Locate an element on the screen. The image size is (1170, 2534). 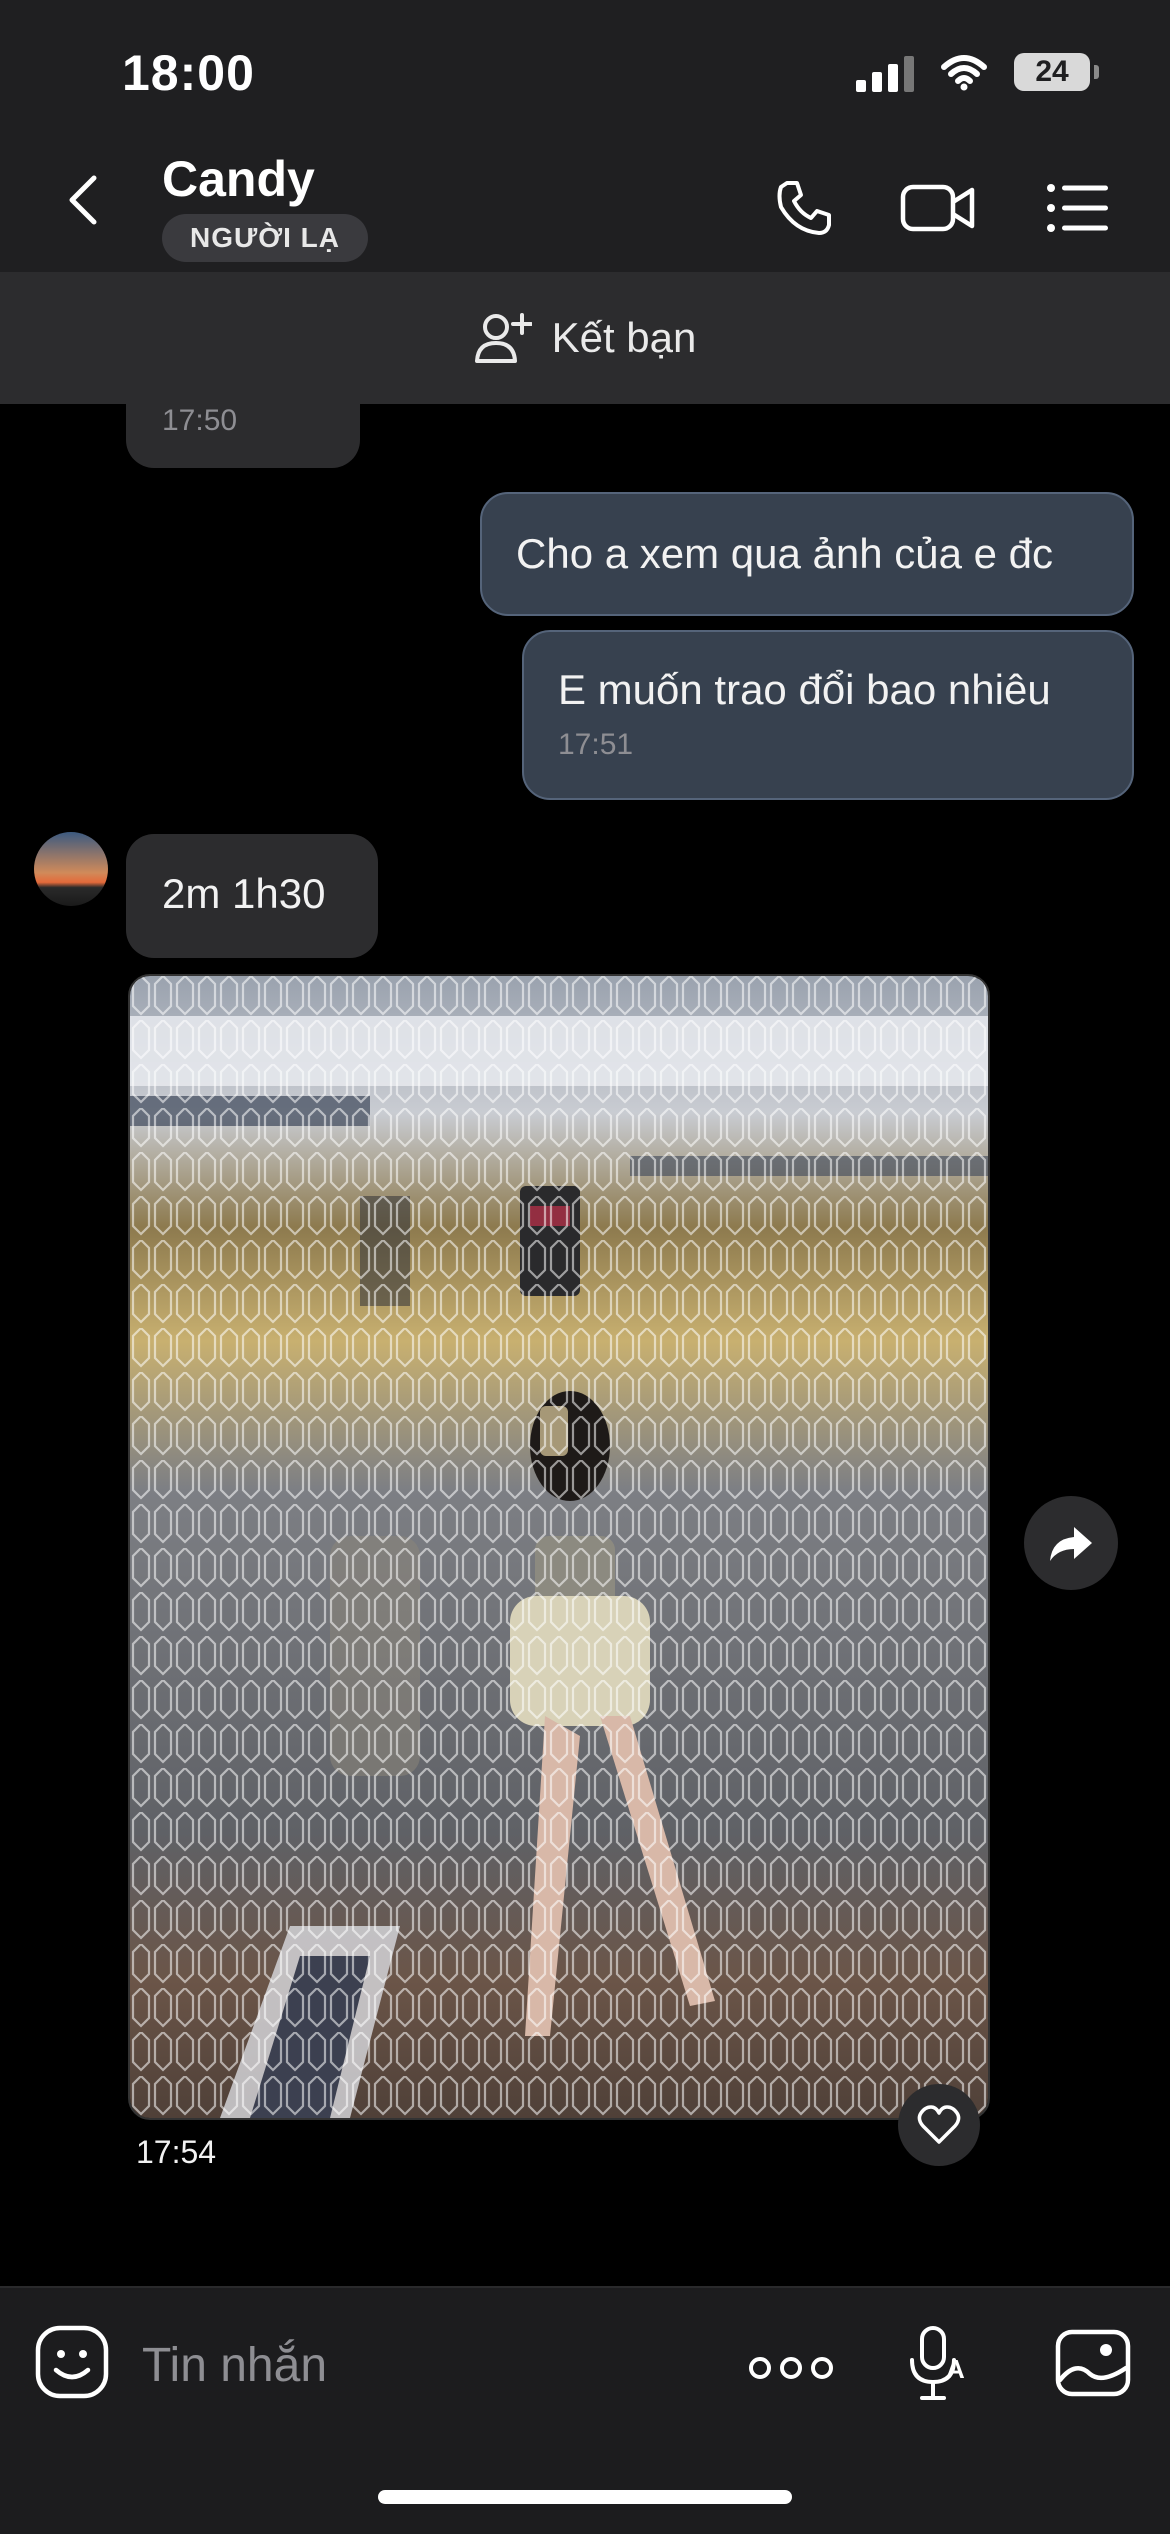
message-bubble: E muốn trao đổi bao nhiêu 17:51 is located at coordinates (828, 715).